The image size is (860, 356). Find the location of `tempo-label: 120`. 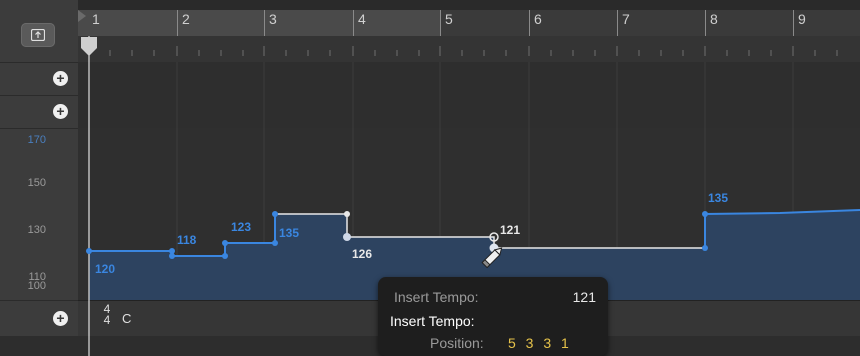

tempo-label: 120 is located at coordinates (105, 269).